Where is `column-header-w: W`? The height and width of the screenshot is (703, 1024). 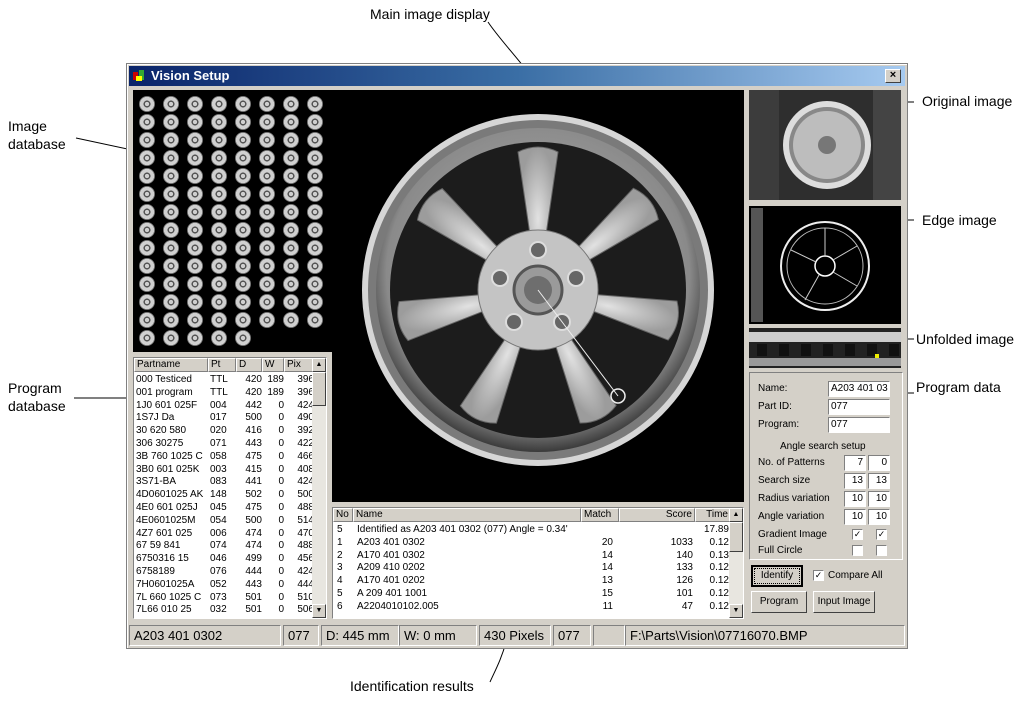
column-header-w: W is located at coordinates (273, 365).